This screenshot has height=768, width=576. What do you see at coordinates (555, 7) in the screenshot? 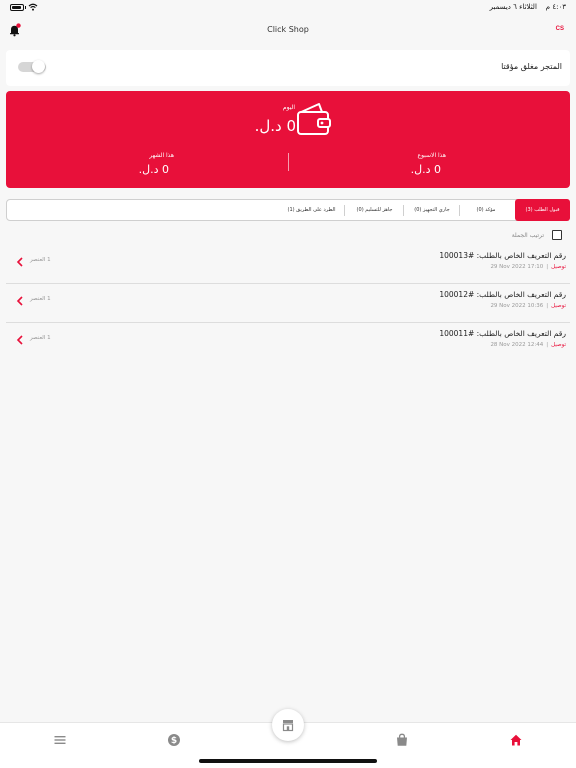
I see `status-clock: ٤:٠٣ م` at bounding box center [555, 7].